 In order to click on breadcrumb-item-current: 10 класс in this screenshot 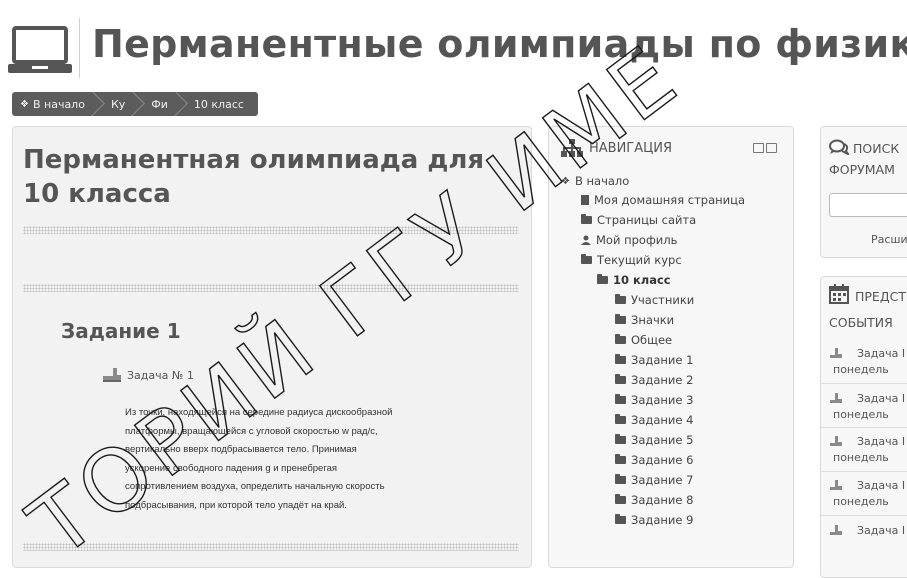, I will do `click(218, 104)`.